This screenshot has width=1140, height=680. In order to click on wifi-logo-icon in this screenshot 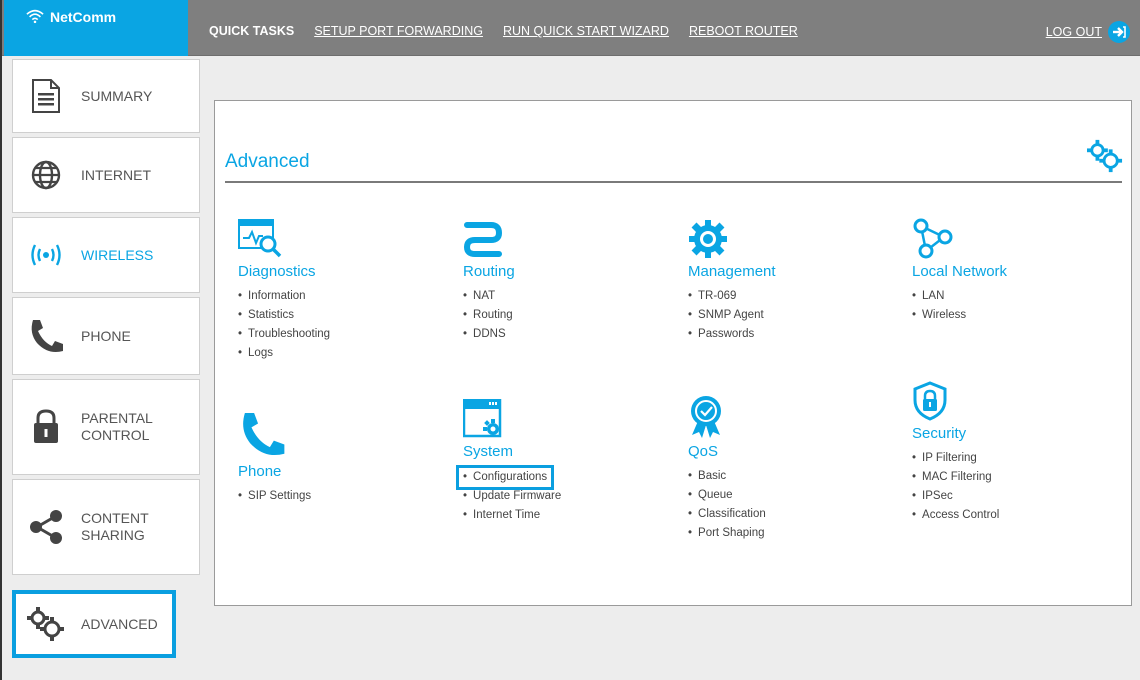, I will do `click(35, 16)`.